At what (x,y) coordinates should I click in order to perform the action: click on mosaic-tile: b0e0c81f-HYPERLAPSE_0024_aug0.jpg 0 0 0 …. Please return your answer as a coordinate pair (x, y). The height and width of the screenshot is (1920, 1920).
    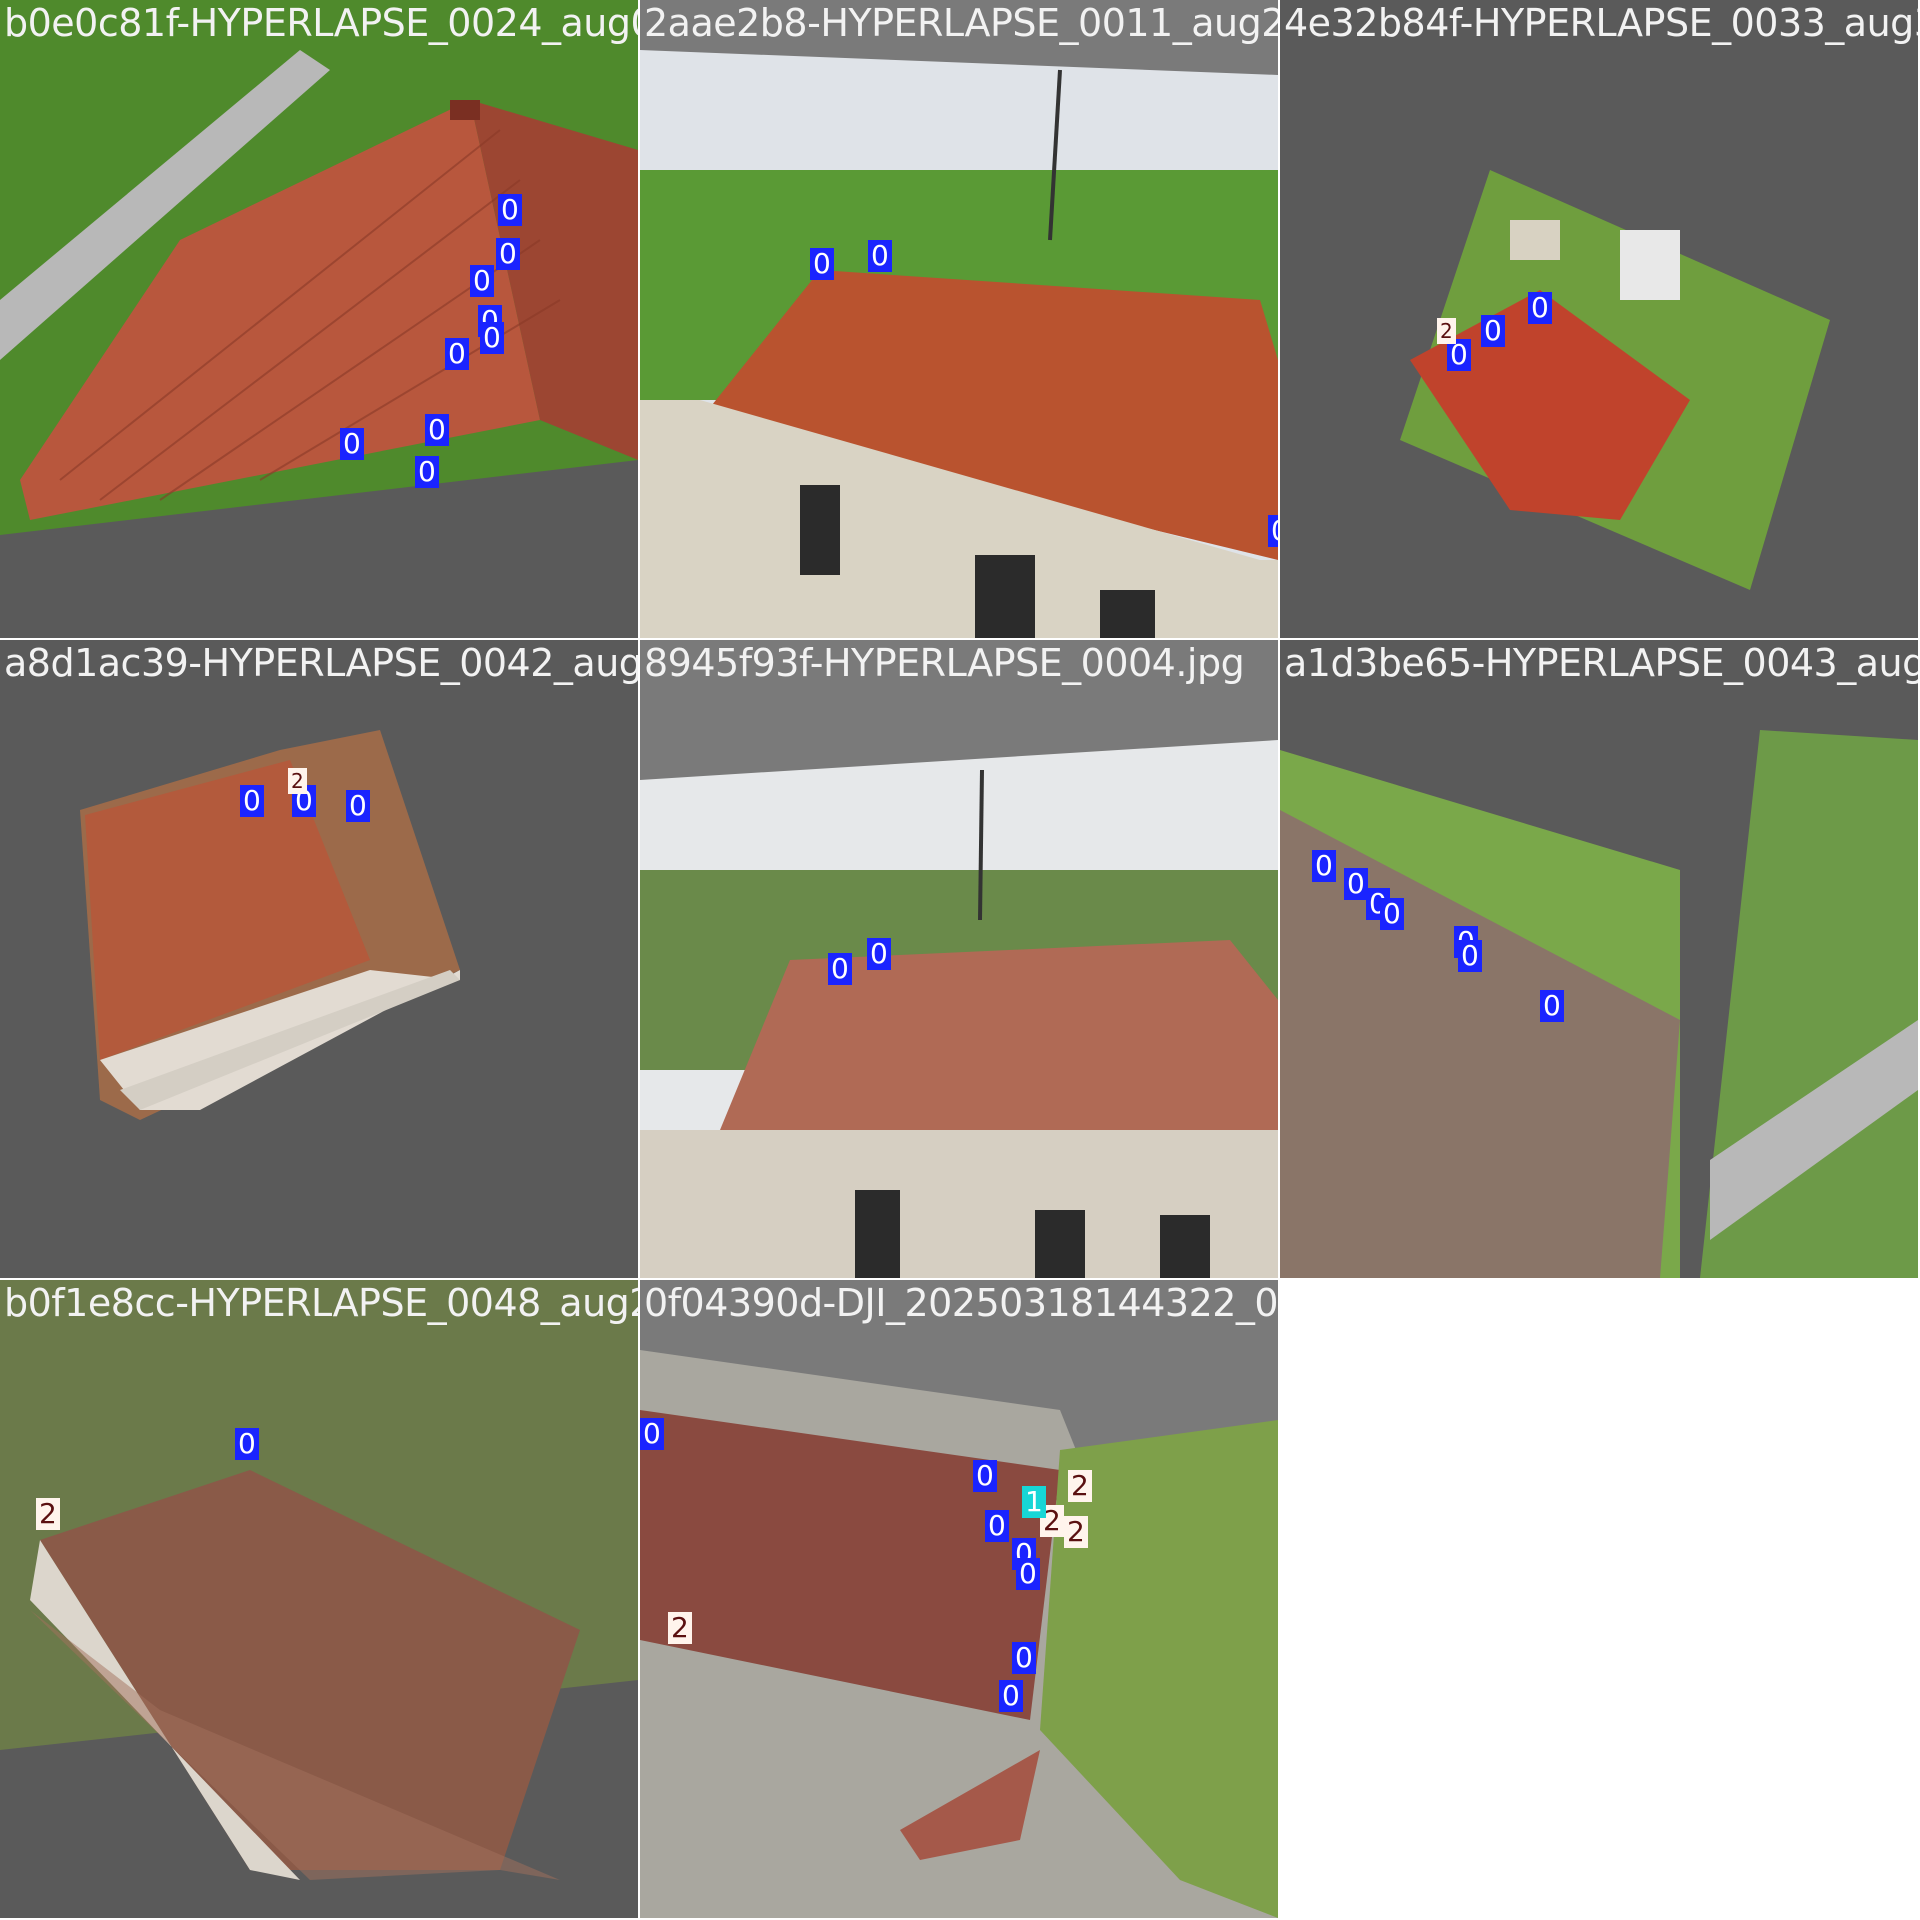
    Looking at the image, I should click on (319, 319).